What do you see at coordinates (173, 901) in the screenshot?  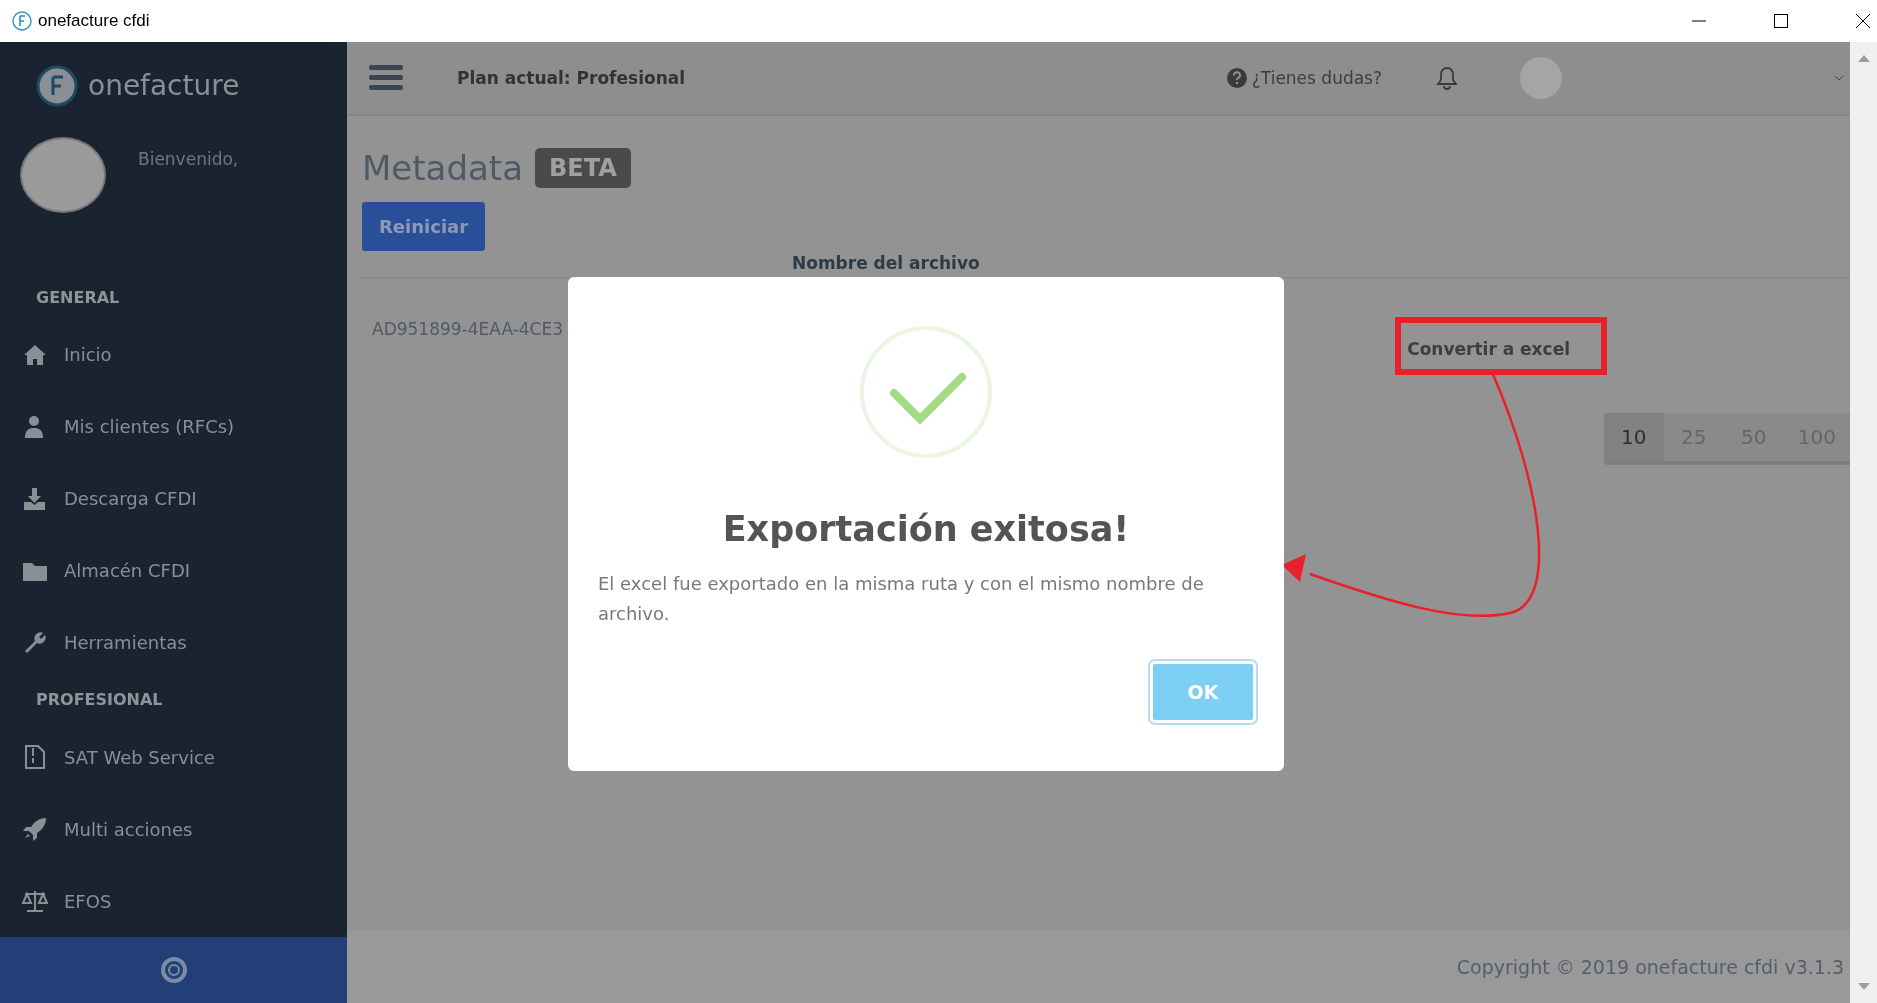 I see `sidebar-item: EFOS` at bounding box center [173, 901].